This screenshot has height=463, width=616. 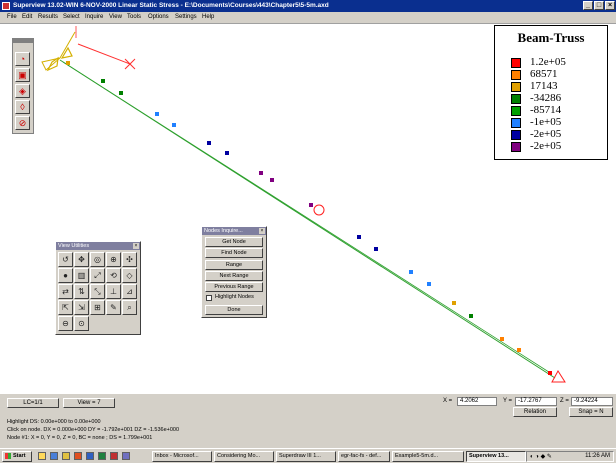 What do you see at coordinates (42, 456) in the screenshot?
I see `desktop-icon` at bounding box center [42, 456].